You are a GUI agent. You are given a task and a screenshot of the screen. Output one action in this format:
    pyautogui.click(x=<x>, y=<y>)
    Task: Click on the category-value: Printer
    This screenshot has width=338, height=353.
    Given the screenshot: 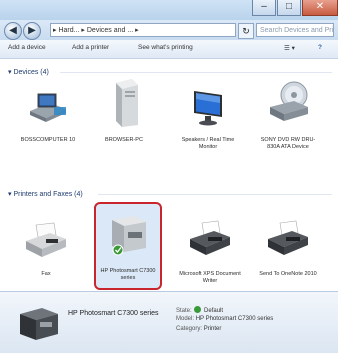 What is the action you would take?
    pyautogui.click(x=212, y=329)
    